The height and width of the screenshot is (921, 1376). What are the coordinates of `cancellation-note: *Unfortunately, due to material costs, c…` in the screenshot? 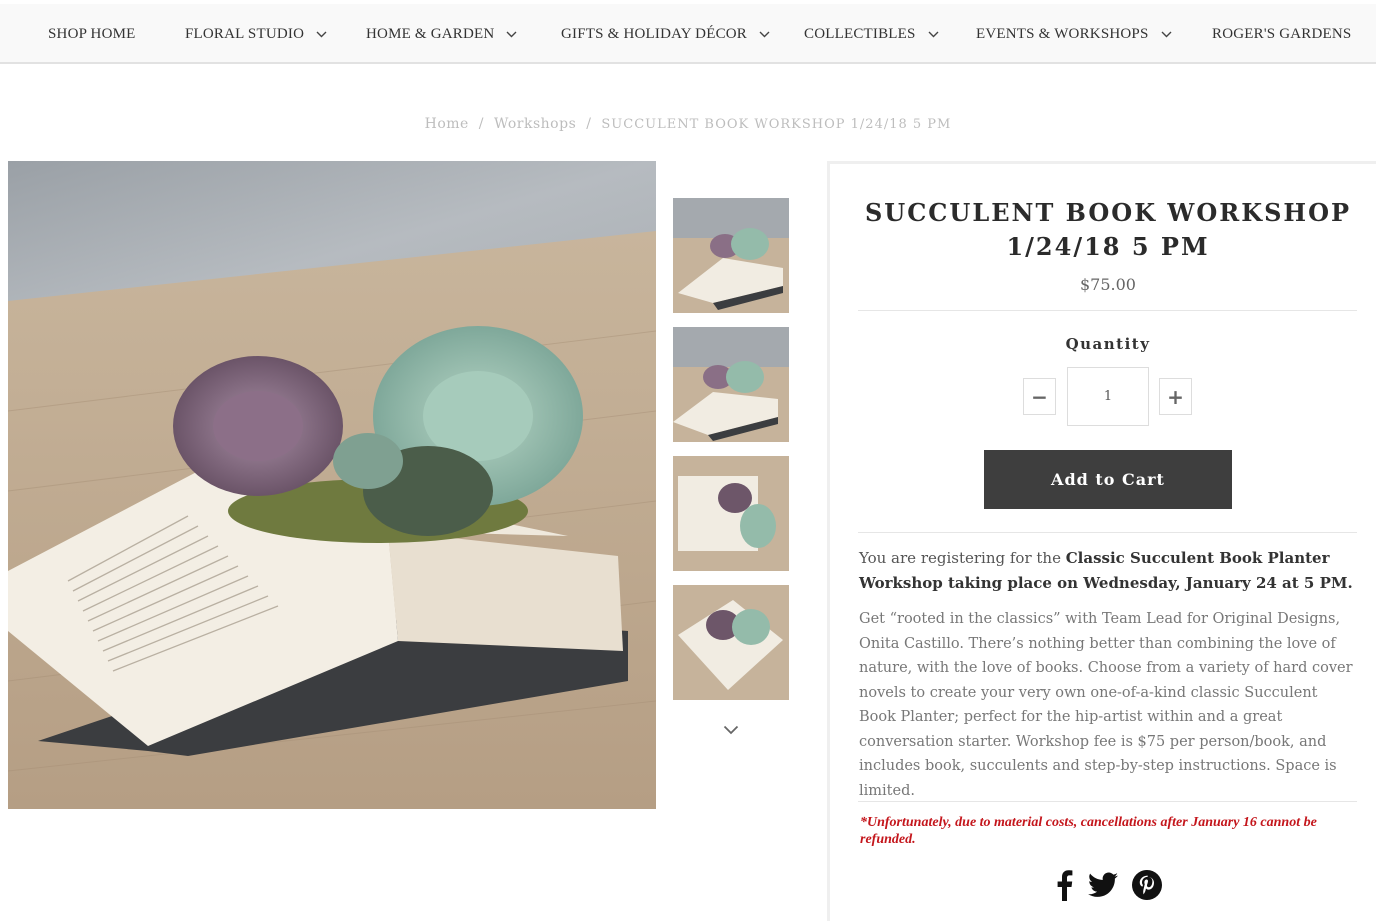 It's located at (1088, 831).